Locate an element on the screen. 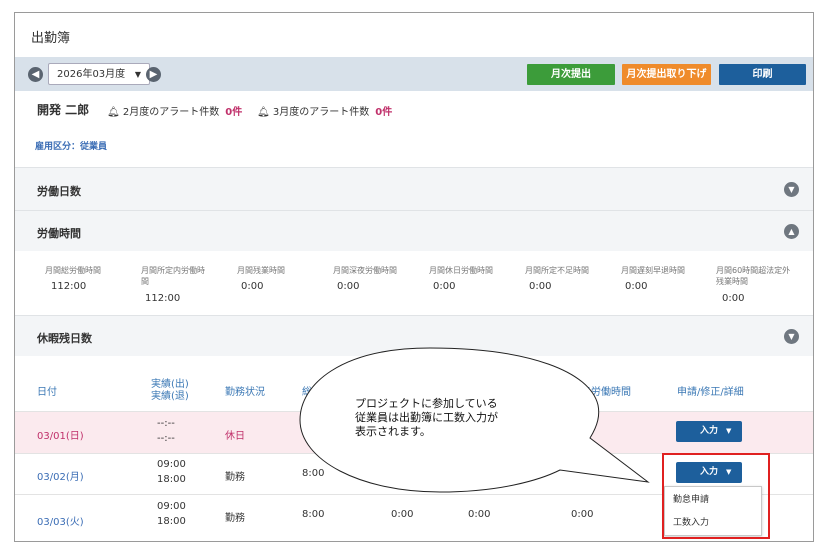 The width and height of the screenshot is (828, 554). callout-line: 表示されます。 is located at coordinates (393, 431).